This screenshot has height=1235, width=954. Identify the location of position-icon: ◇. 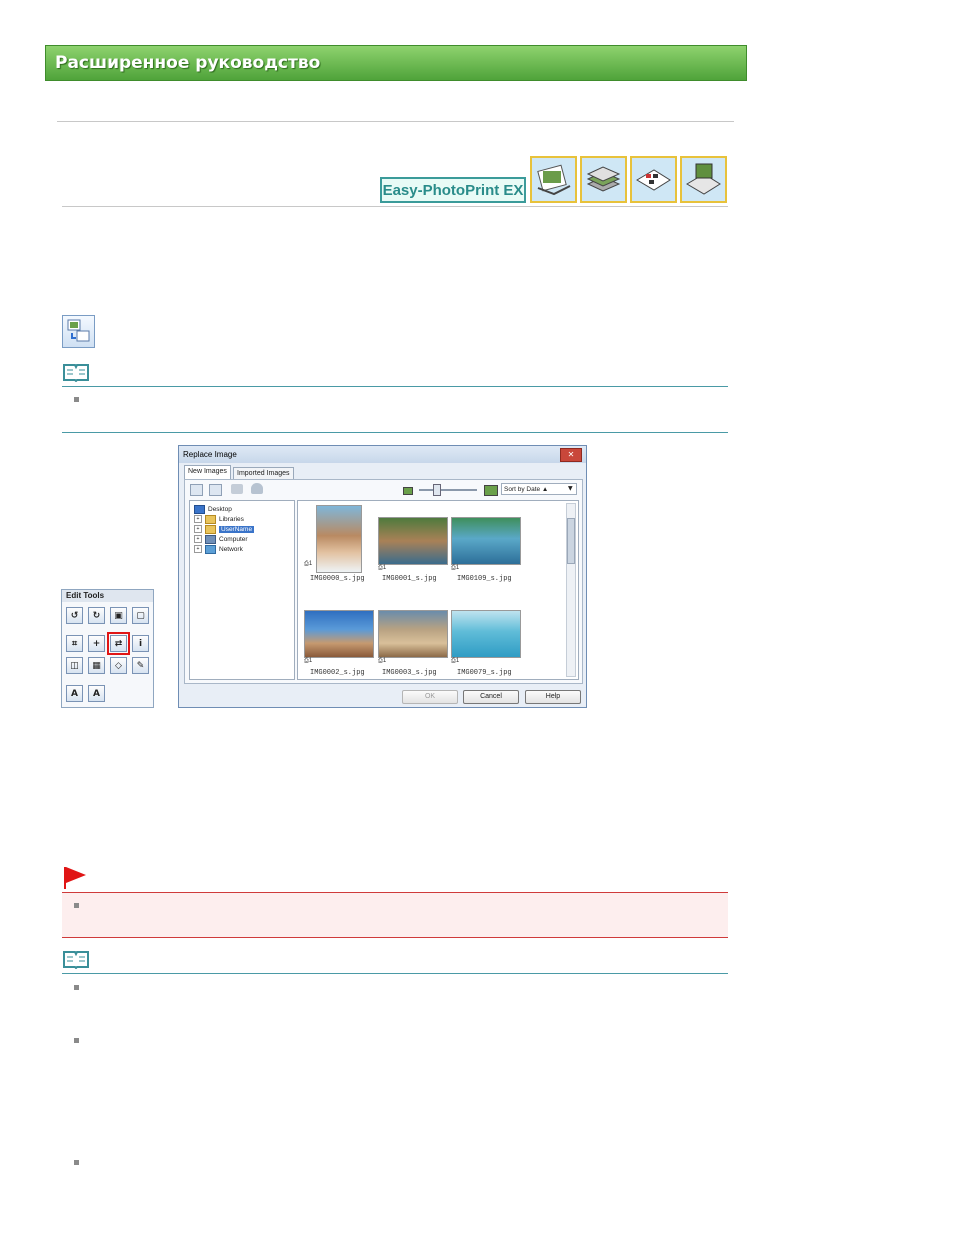
(118, 665).